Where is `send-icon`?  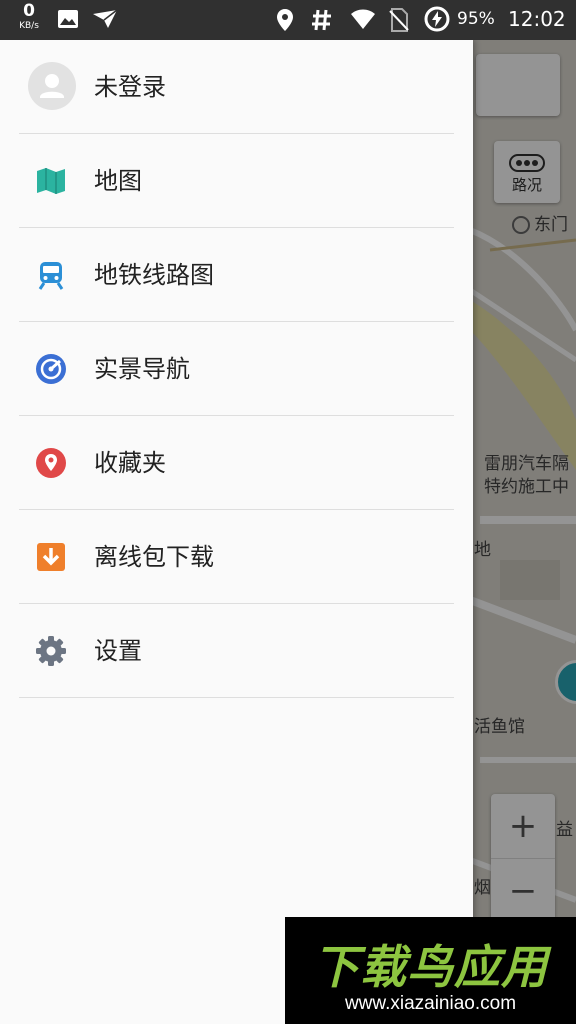
send-icon is located at coordinates (105, 18).